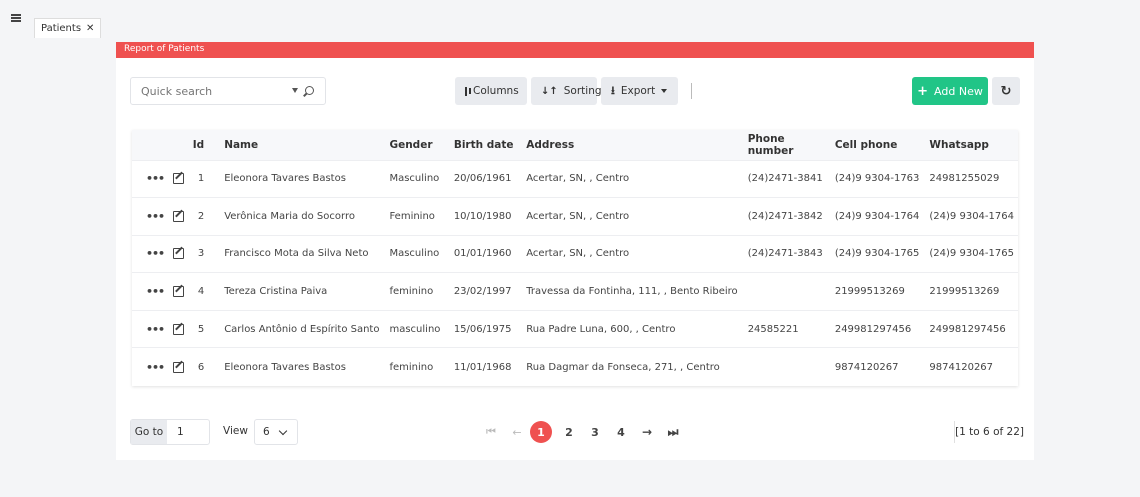 The width and height of the screenshot is (1140, 497). I want to click on cell-cell-phone: (24)9 9304-1764, so click(877, 216).